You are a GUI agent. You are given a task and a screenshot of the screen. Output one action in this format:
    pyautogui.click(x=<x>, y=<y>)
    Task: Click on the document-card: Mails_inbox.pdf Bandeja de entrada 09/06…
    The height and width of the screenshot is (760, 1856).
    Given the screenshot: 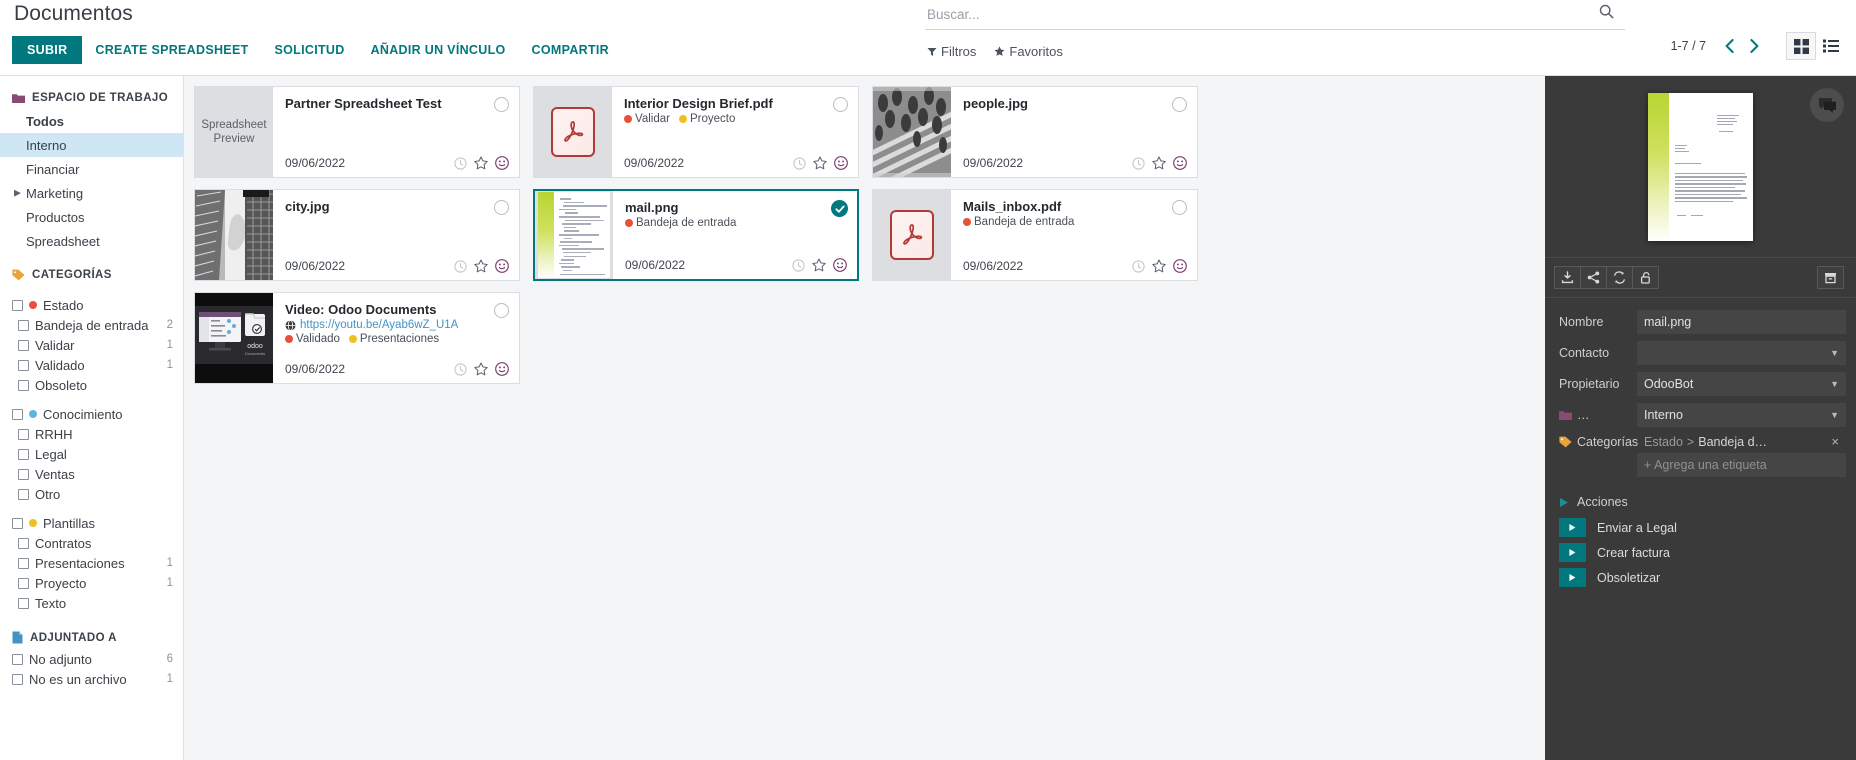 What is the action you would take?
    pyautogui.click(x=1035, y=235)
    